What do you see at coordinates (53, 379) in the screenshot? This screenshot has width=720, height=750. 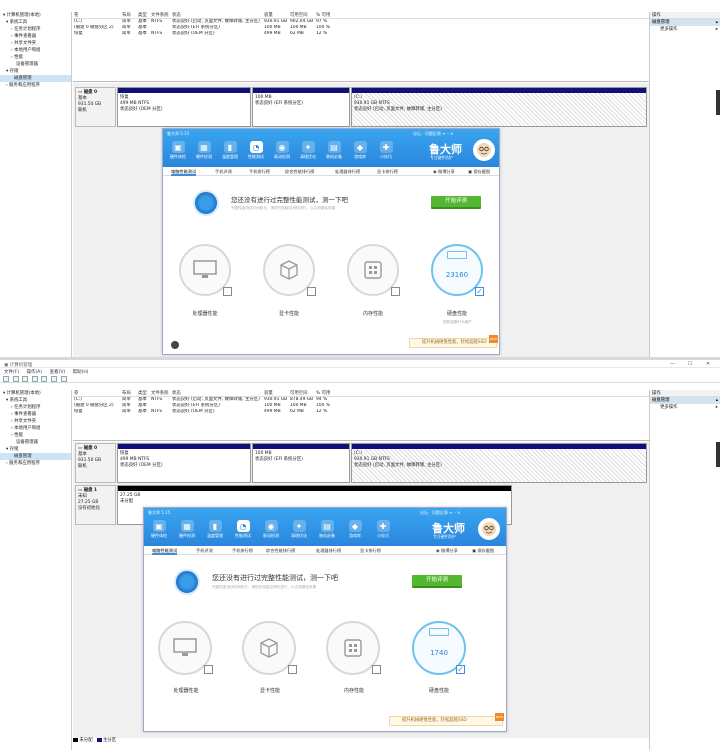 I see `view-icon` at bounding box center [53, 379].